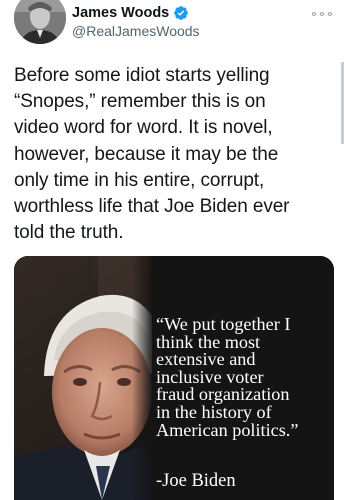 This screenshot has width=344, height=500. I want to click on tweet-header: James Woods @RealJamesWoods, so click(172, 25).